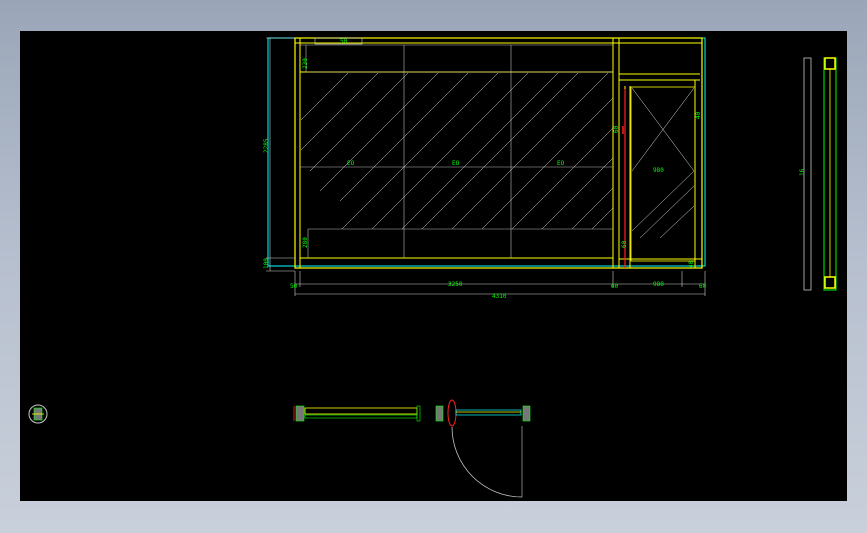  Describe the element at coordinates (830, 63) in the screenshot. I see `side-section-top-block` at that location.